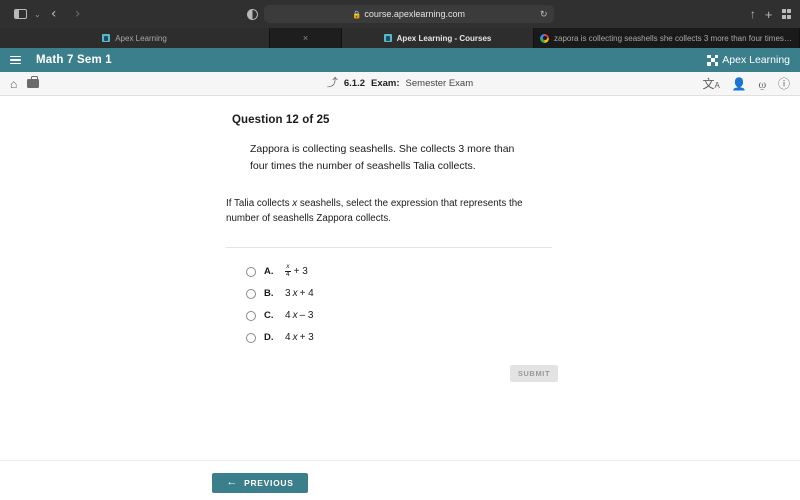 Image resolution: width=800 pixels, height=500 pixels. Describe the element at coordinates (288, 275) in the screenshot. I see `fraction-denominator: 4` at that location.